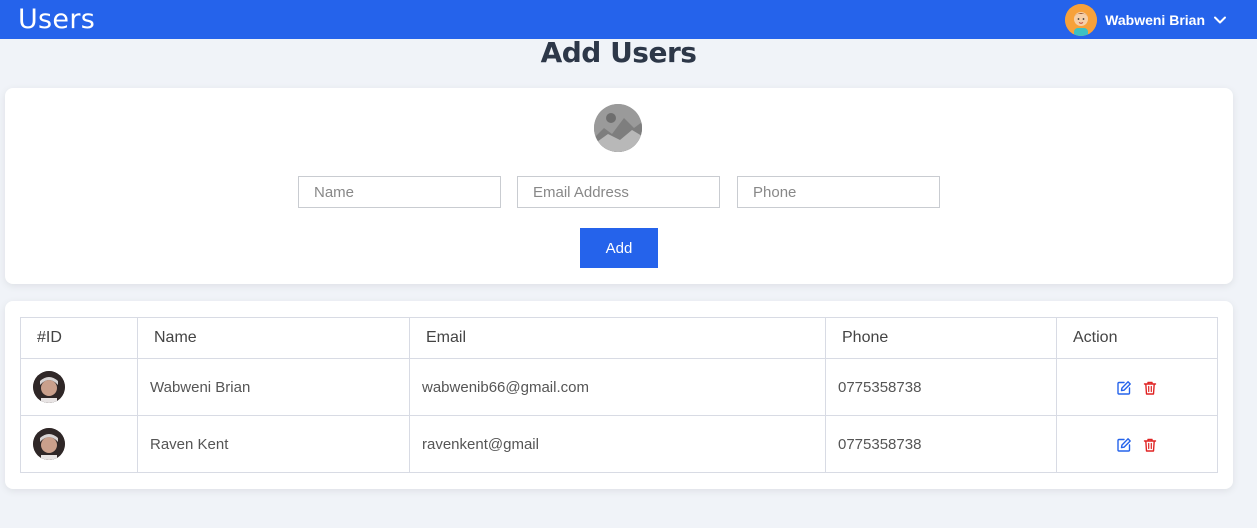 The width and height of the screenshot is (1257, 528). Describe the element at coordinates (618, 52) in the screenshot. I see `page-title: Add Users` at that location.